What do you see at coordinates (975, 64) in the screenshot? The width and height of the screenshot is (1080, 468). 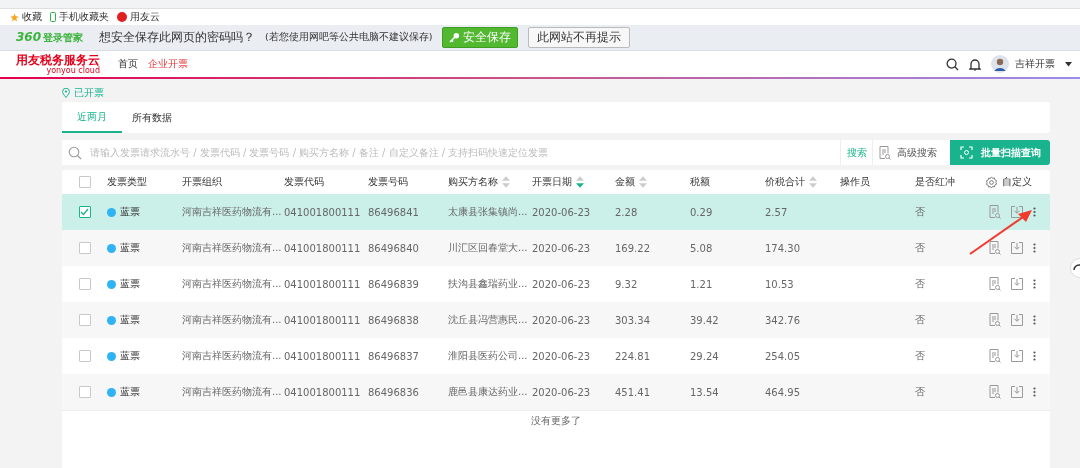 I see `bell-icon` at bounding box center [975, 64].